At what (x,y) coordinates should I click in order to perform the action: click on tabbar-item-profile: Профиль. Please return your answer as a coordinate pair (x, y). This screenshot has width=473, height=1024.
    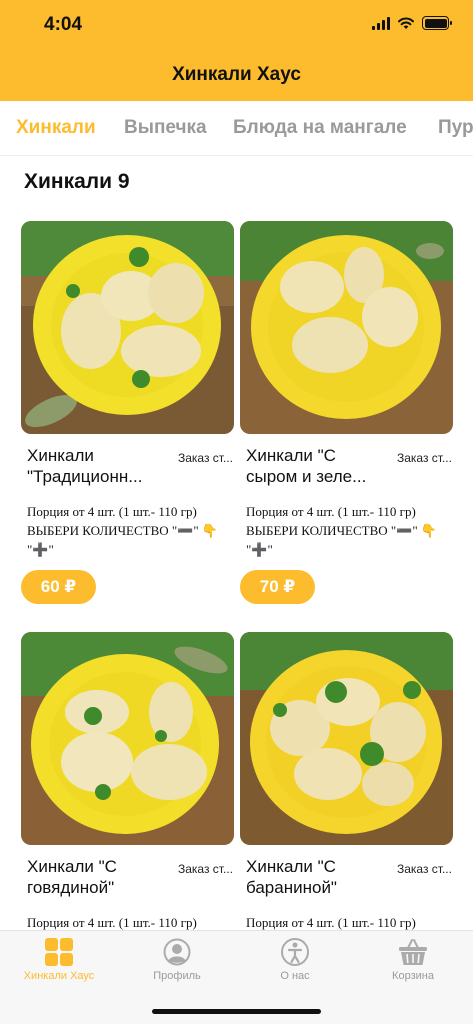
    Looking at the image, I should click on (177, 963).